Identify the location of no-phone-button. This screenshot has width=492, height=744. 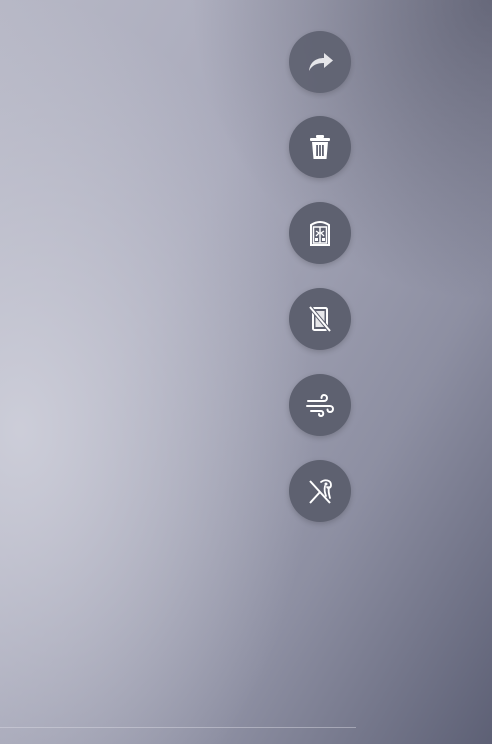
(320, 319).